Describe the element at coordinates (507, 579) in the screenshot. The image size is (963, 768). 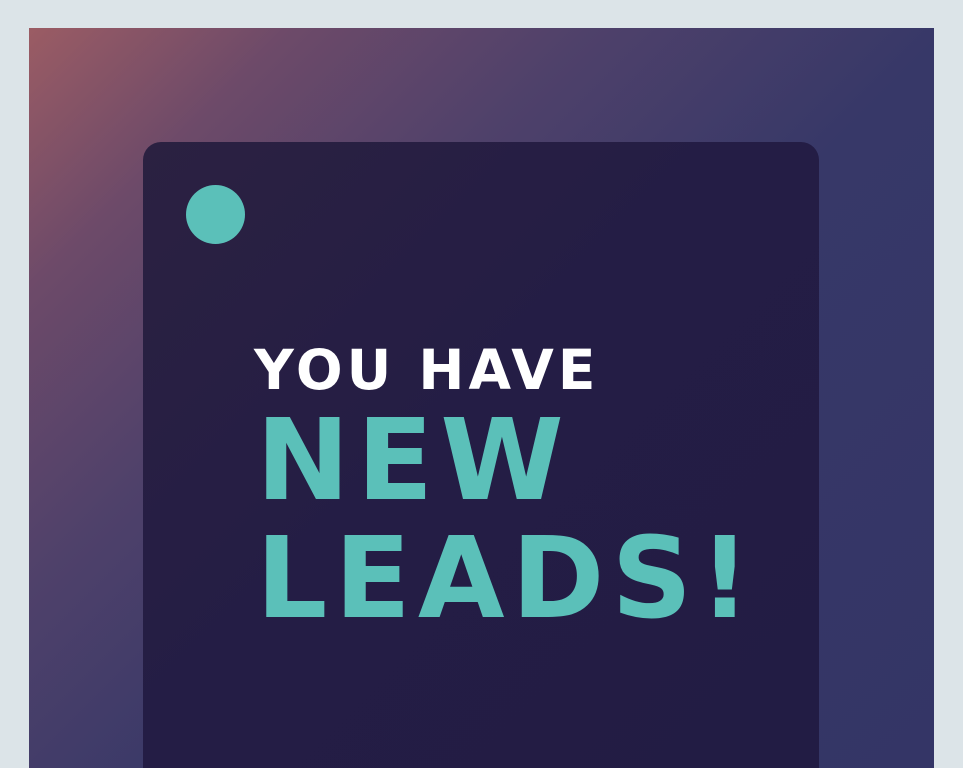
I see `headline-line-leads: LEADS!` at that location.